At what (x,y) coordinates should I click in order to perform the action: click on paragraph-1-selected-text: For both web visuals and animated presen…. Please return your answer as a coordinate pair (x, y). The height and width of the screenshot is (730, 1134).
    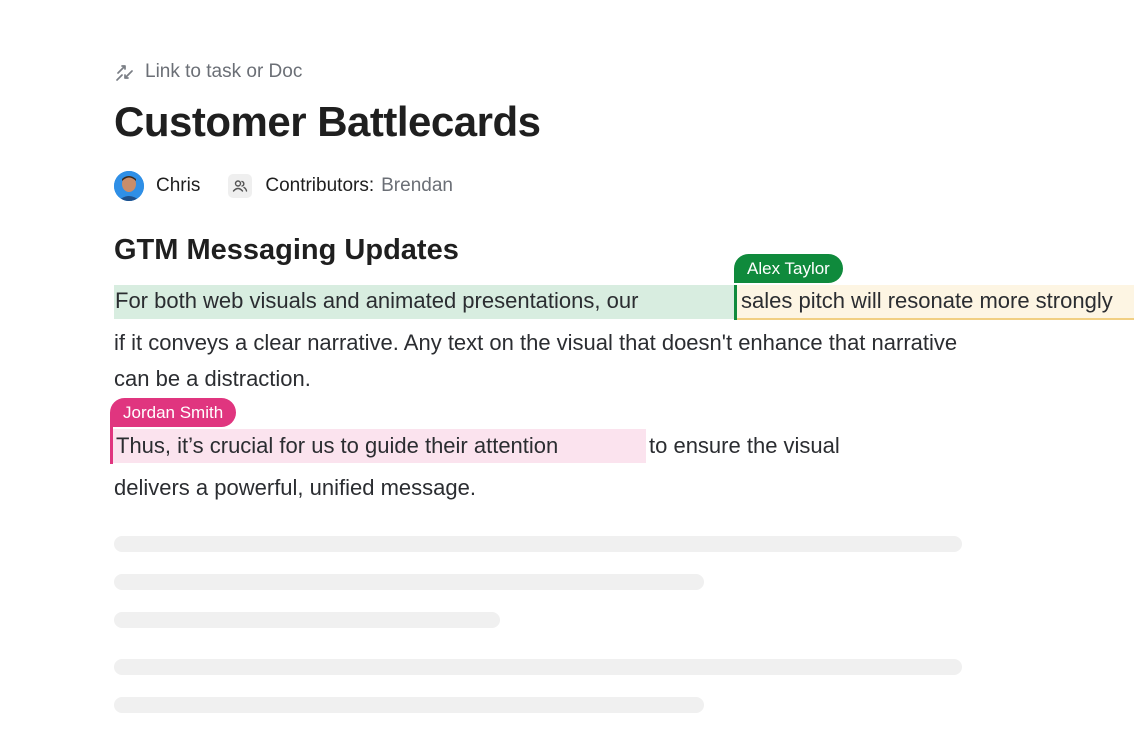
    Looking at the image, I should click on (376, 301).